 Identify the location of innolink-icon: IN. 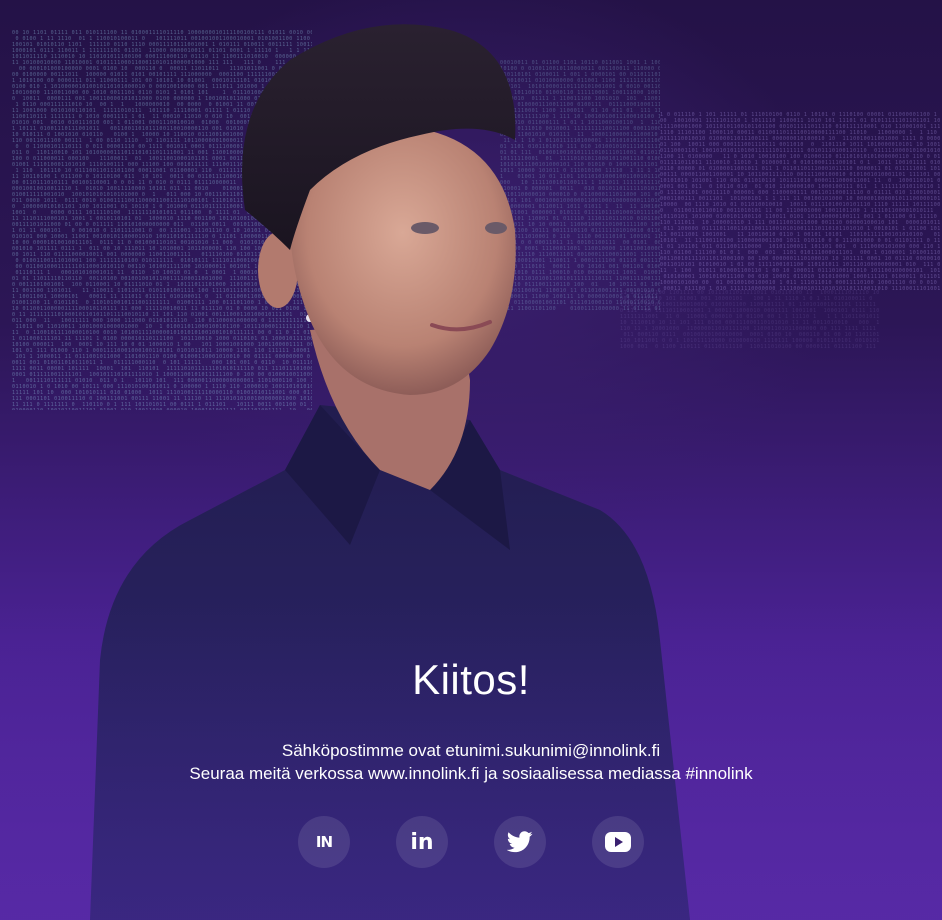
(324, 842).